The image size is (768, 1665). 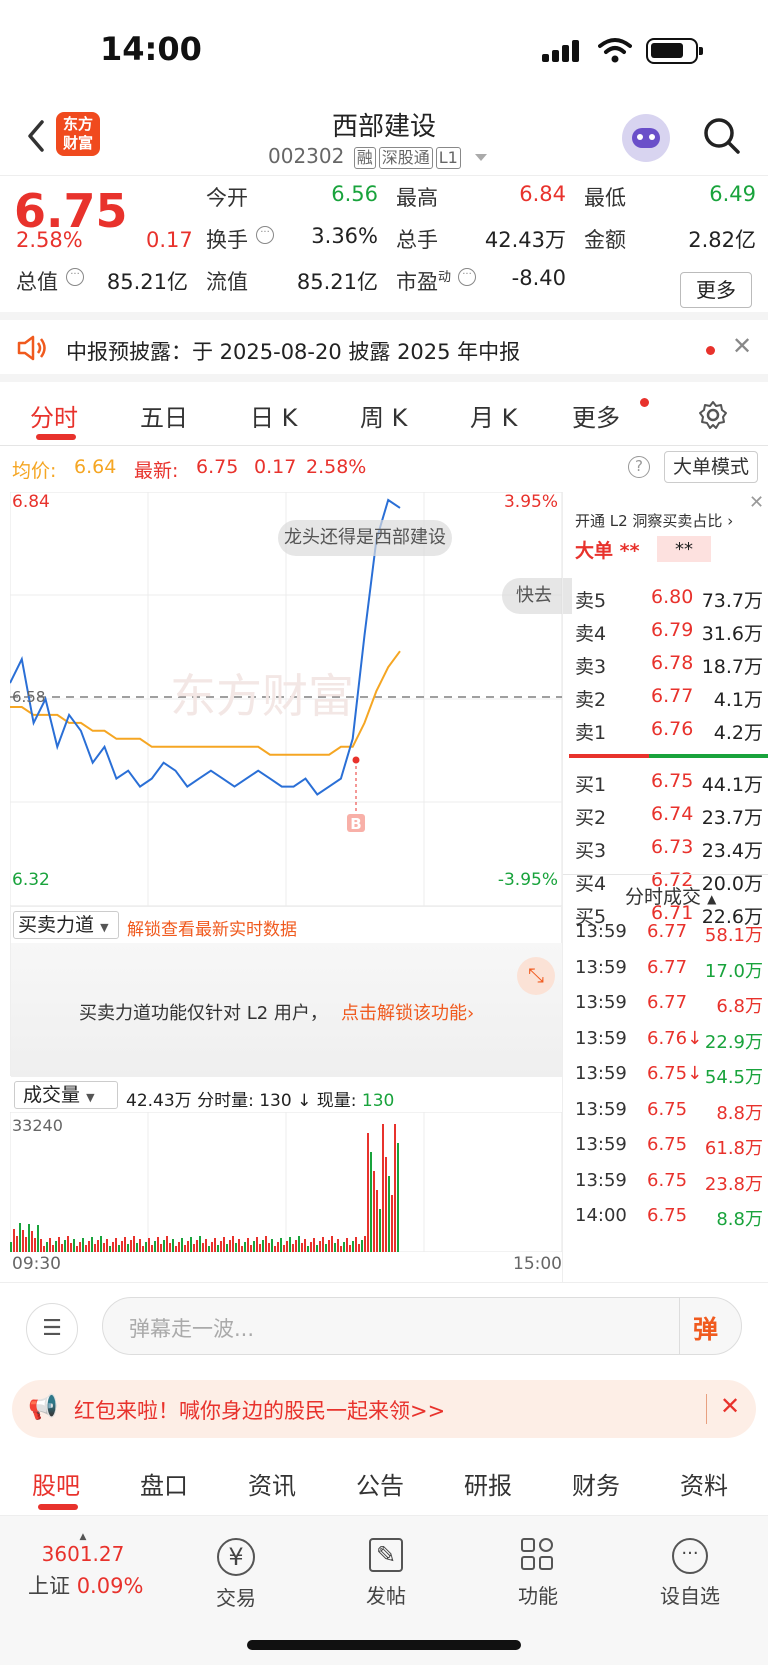 What do you see at coordinates (670, 895) in the screenshot?
I see `ticks-header: 分时成交 ▲` at bounding box center [670, 895].